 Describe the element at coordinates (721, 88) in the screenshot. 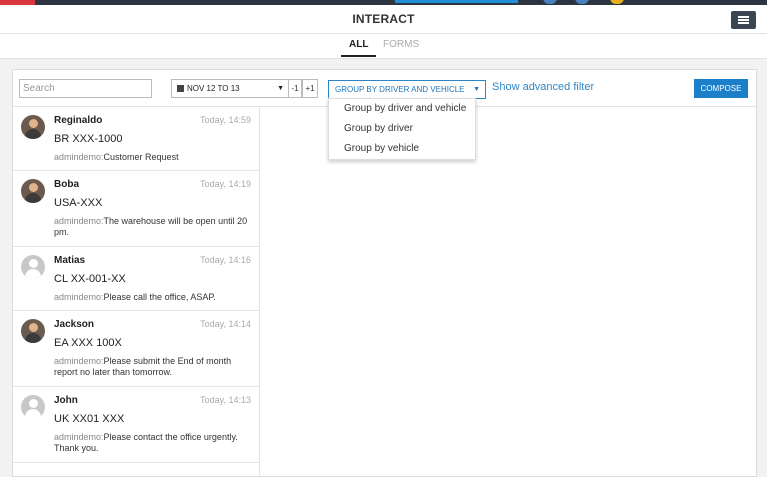

I see `compose-button: COMPOSE` at that location.